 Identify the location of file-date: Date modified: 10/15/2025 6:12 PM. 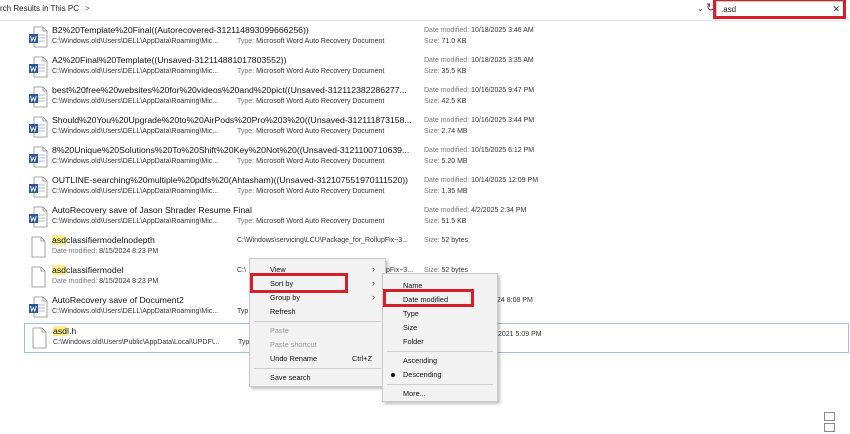
(479, 150).